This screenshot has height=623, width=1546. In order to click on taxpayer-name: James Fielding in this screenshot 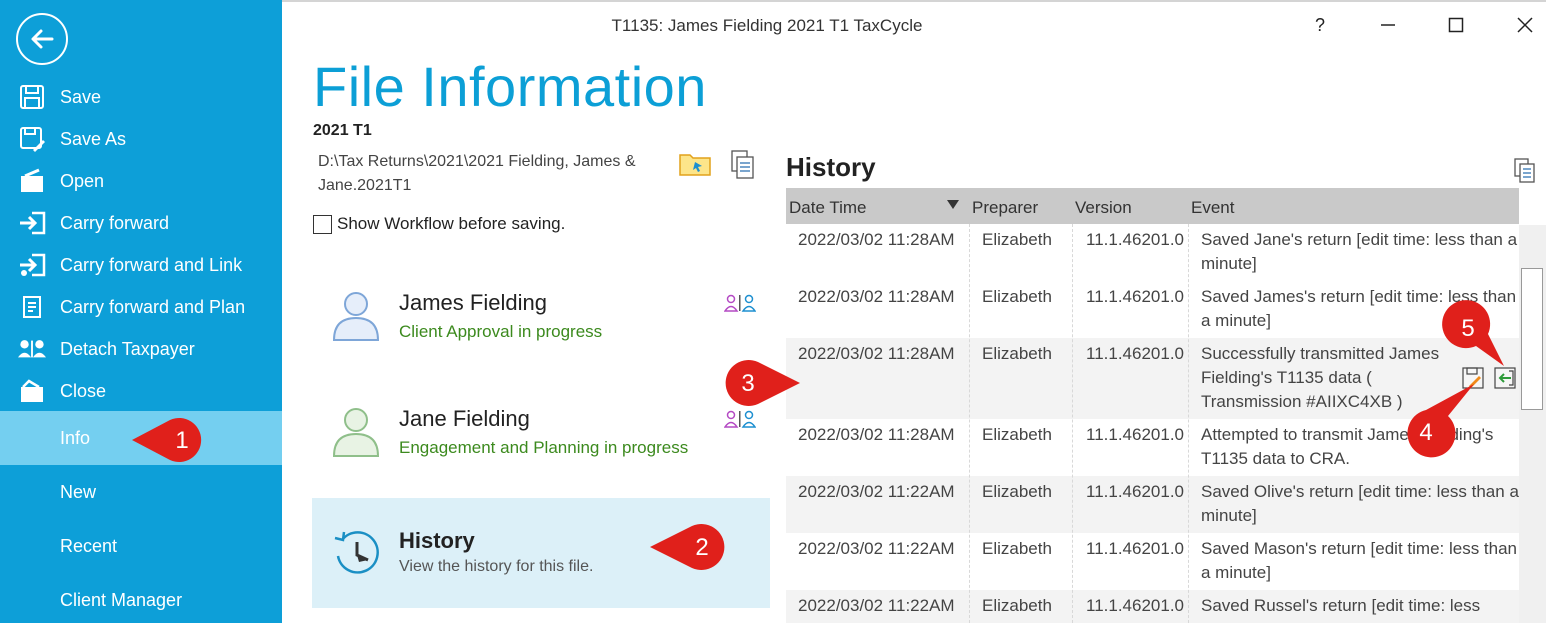, I will do `click(473, 302)`.